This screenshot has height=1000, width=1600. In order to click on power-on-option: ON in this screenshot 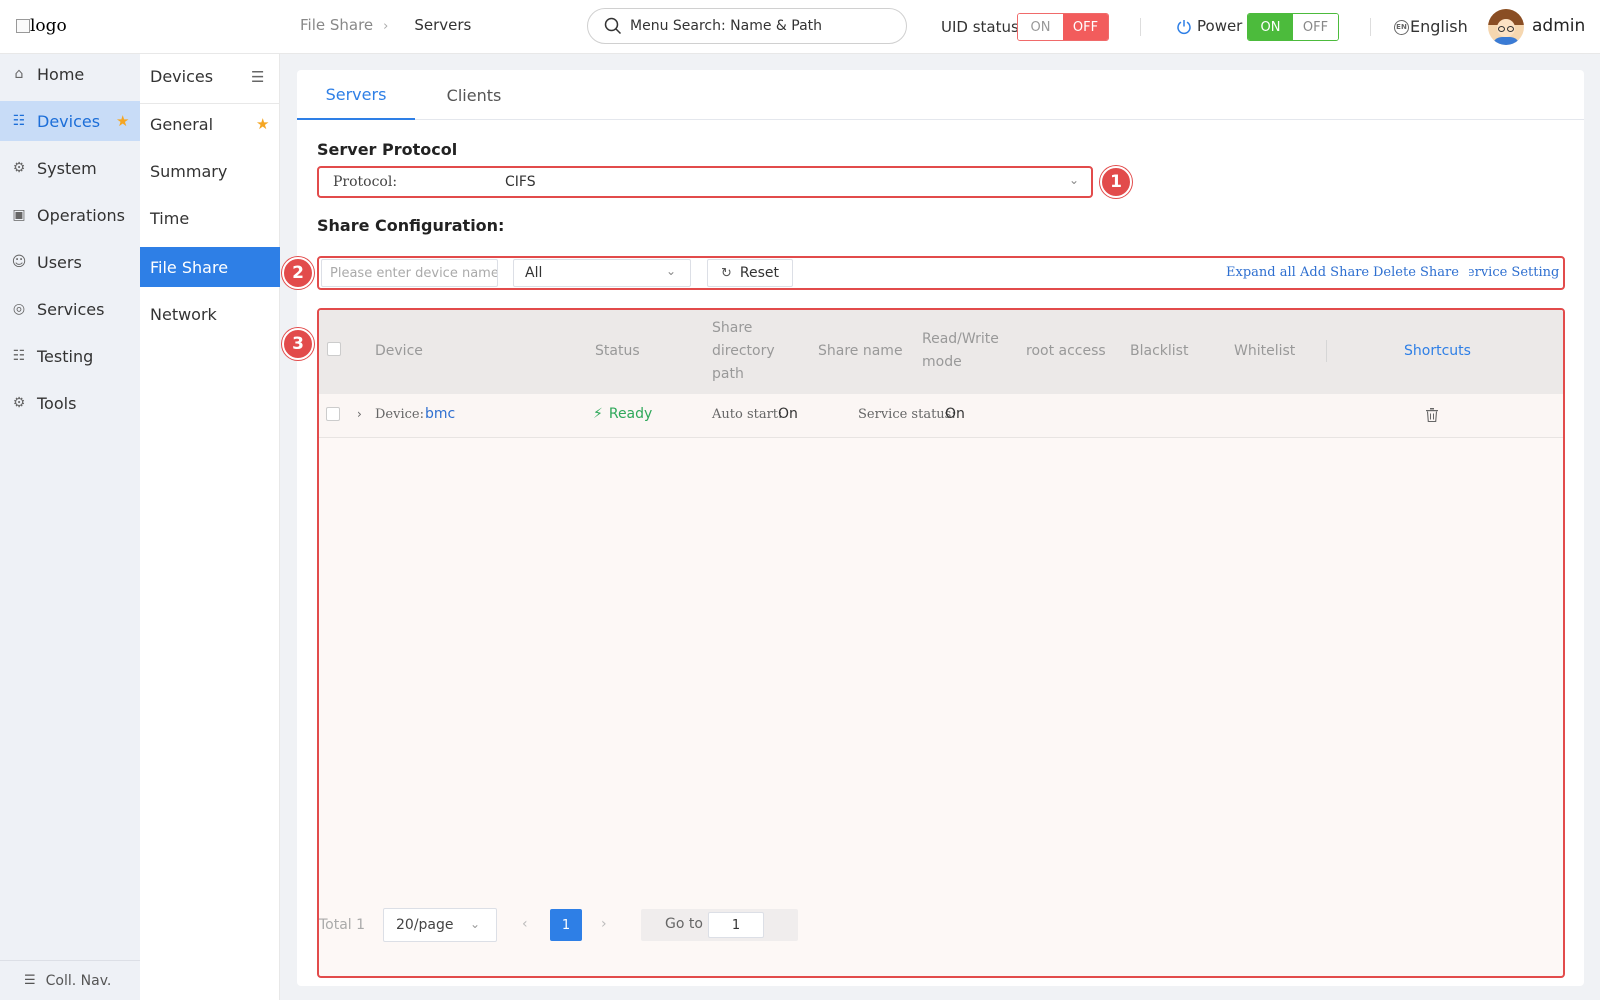, I will do `click(1270, 27)`.